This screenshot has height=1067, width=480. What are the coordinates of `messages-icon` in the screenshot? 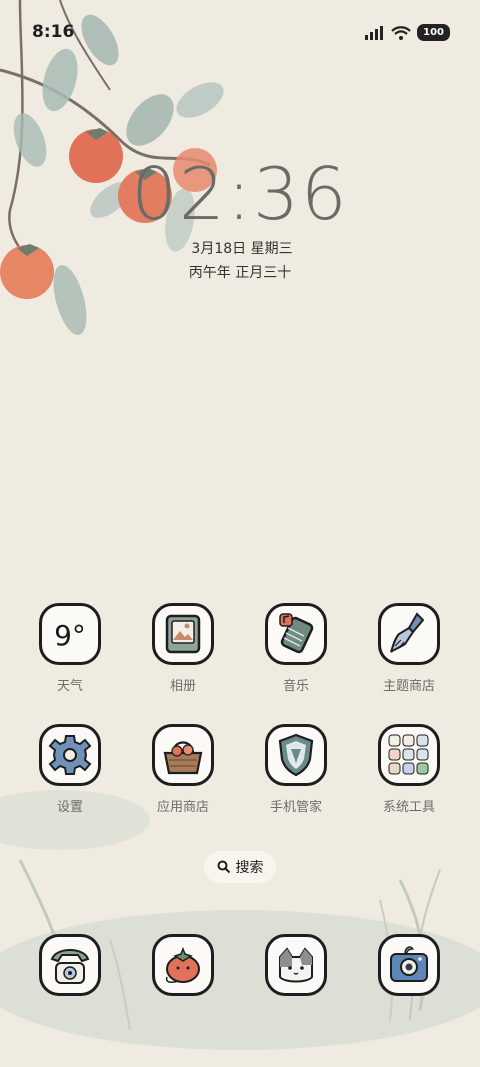 It's located at (183, 965).